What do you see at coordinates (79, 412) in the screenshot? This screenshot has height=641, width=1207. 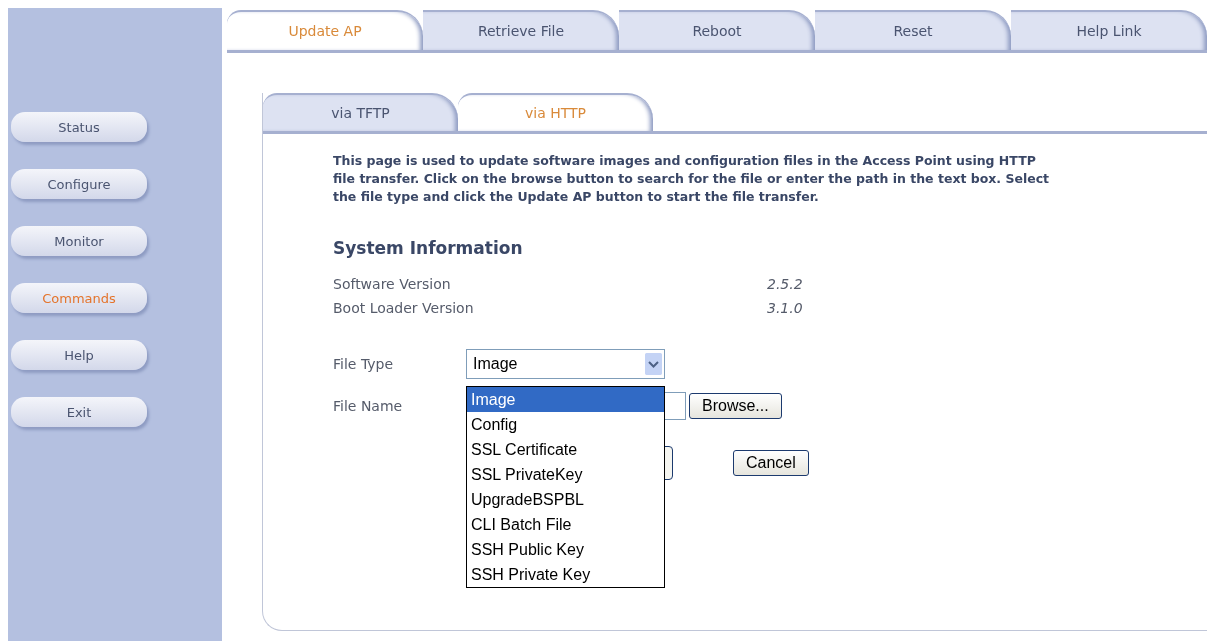 I see `nav-button: Exit` at bounding box center [79, 412].